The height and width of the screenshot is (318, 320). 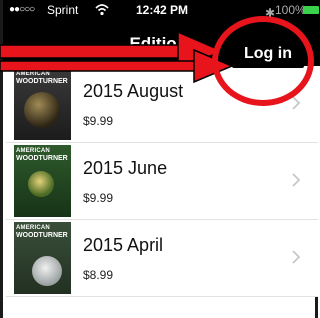 I want to click on page-title: Editions, so click(x=163, y=43).